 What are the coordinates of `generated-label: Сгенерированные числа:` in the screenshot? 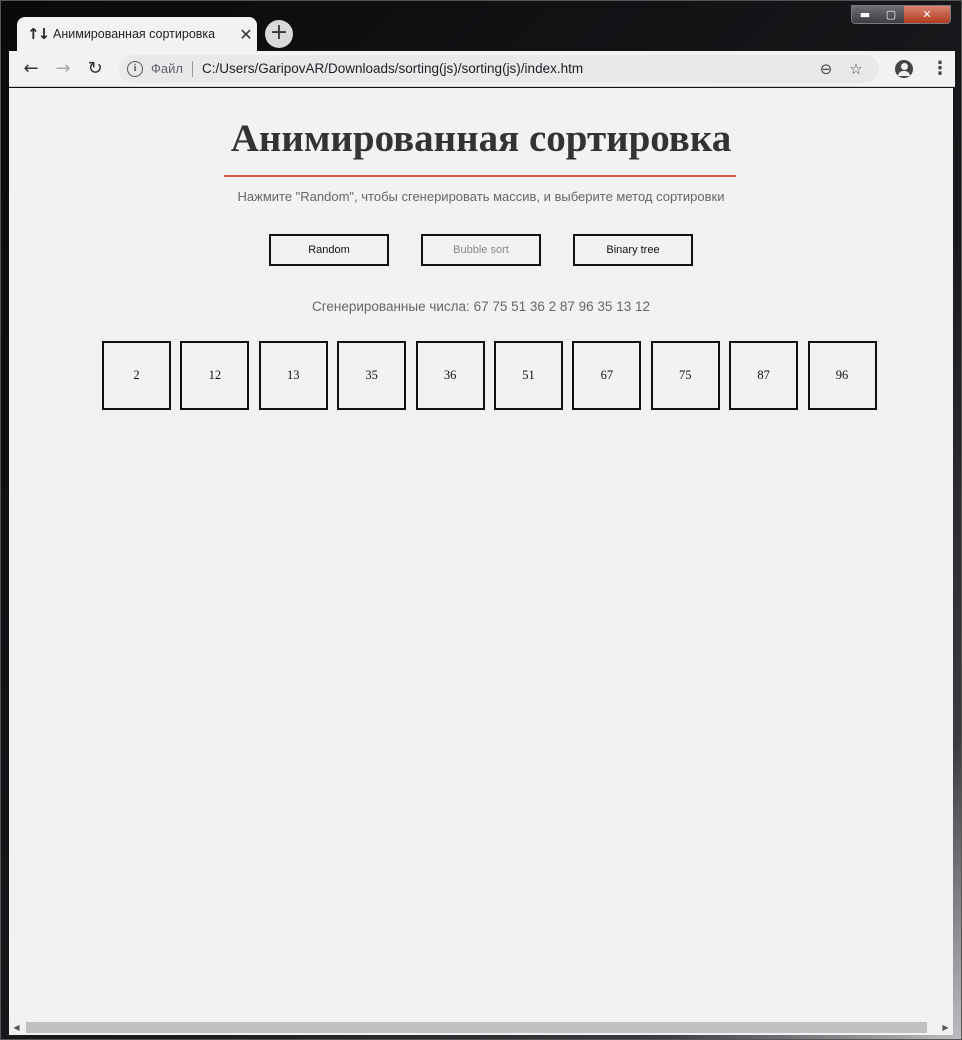 It's located at (391, 306).